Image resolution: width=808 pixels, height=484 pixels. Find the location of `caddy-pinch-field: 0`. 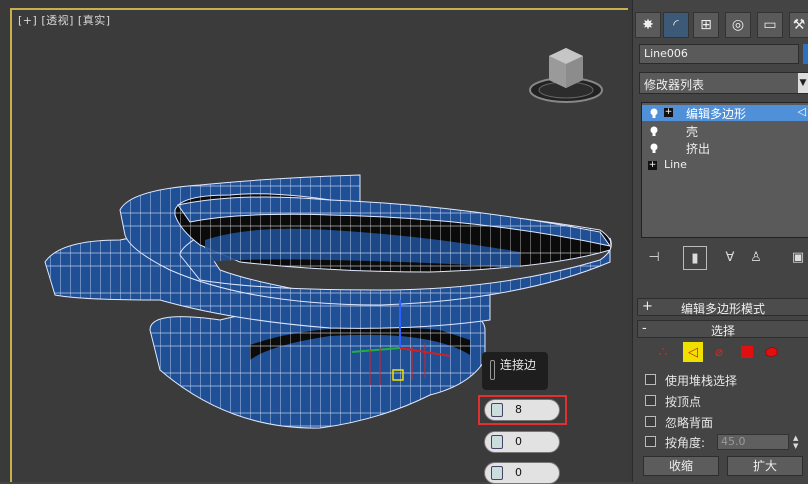

caddy-pinch-field: 0 is located at coordinates (522, 442).